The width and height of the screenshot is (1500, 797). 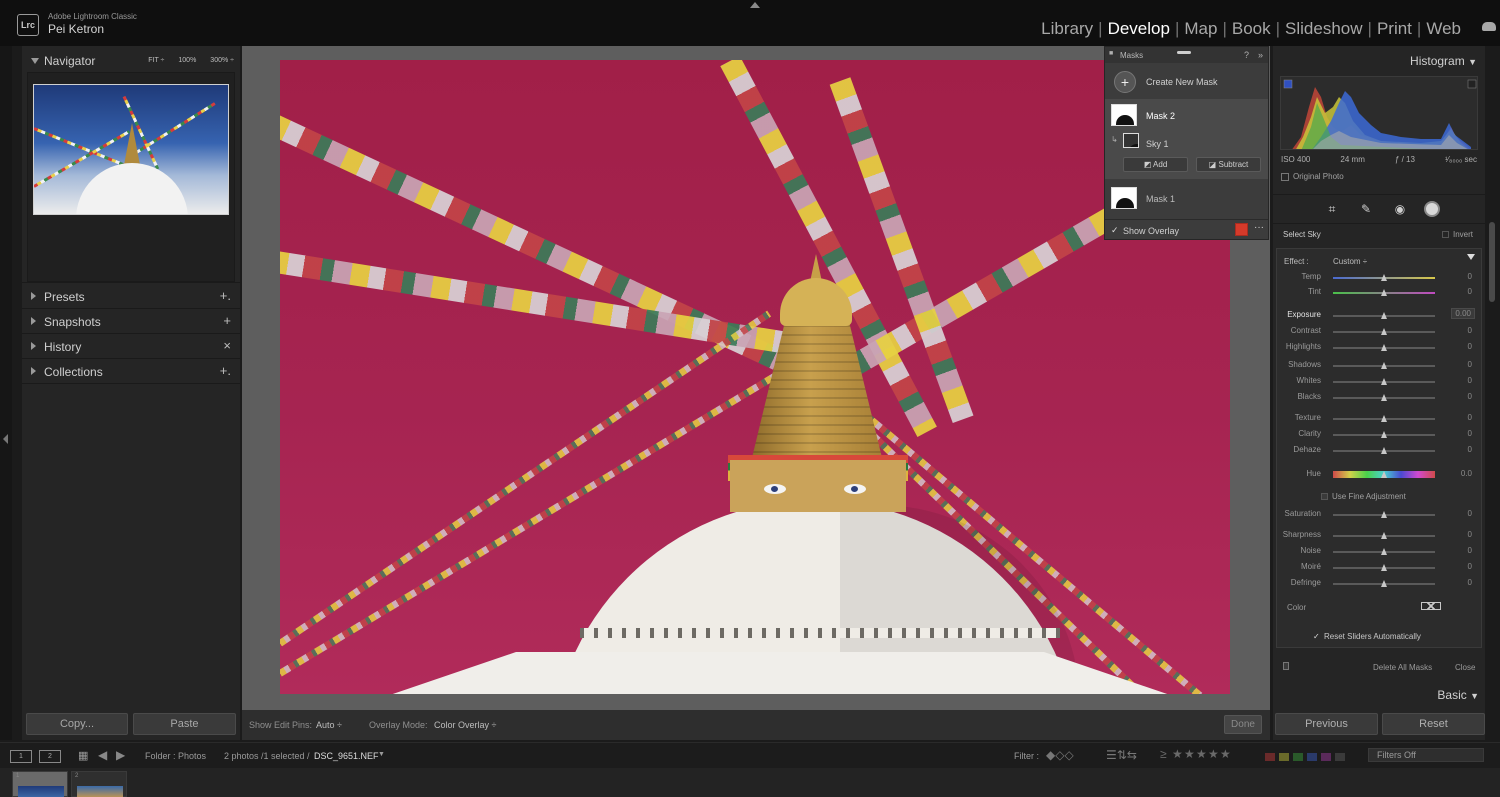 I want to click on module-print: Print, so click(x=1394, y=29).